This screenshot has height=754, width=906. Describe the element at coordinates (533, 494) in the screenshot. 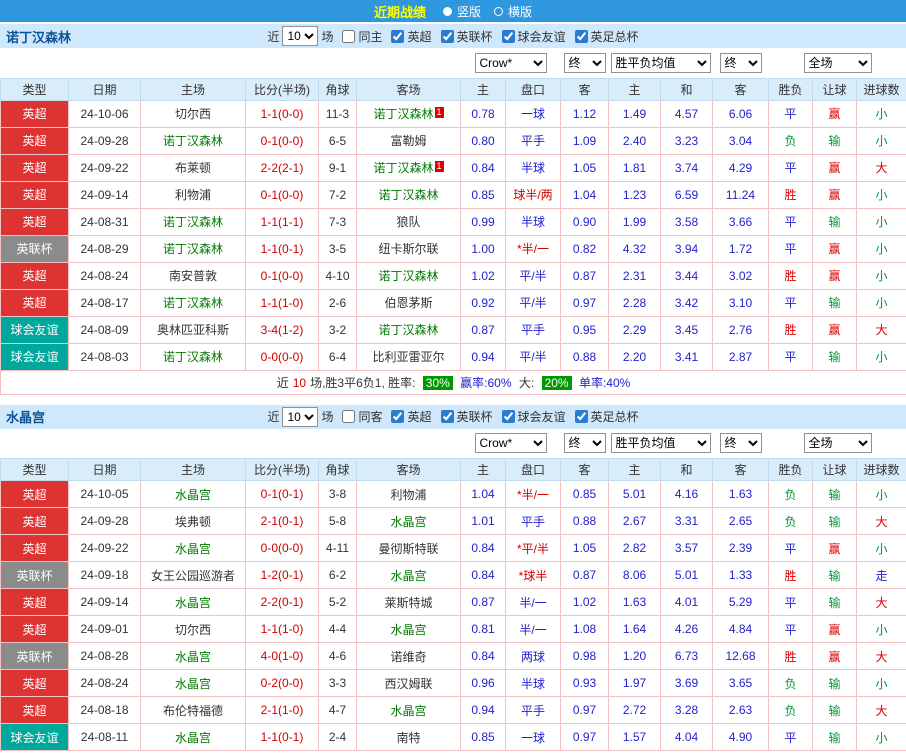

I see `handicap-cell: *半/一` at that location.